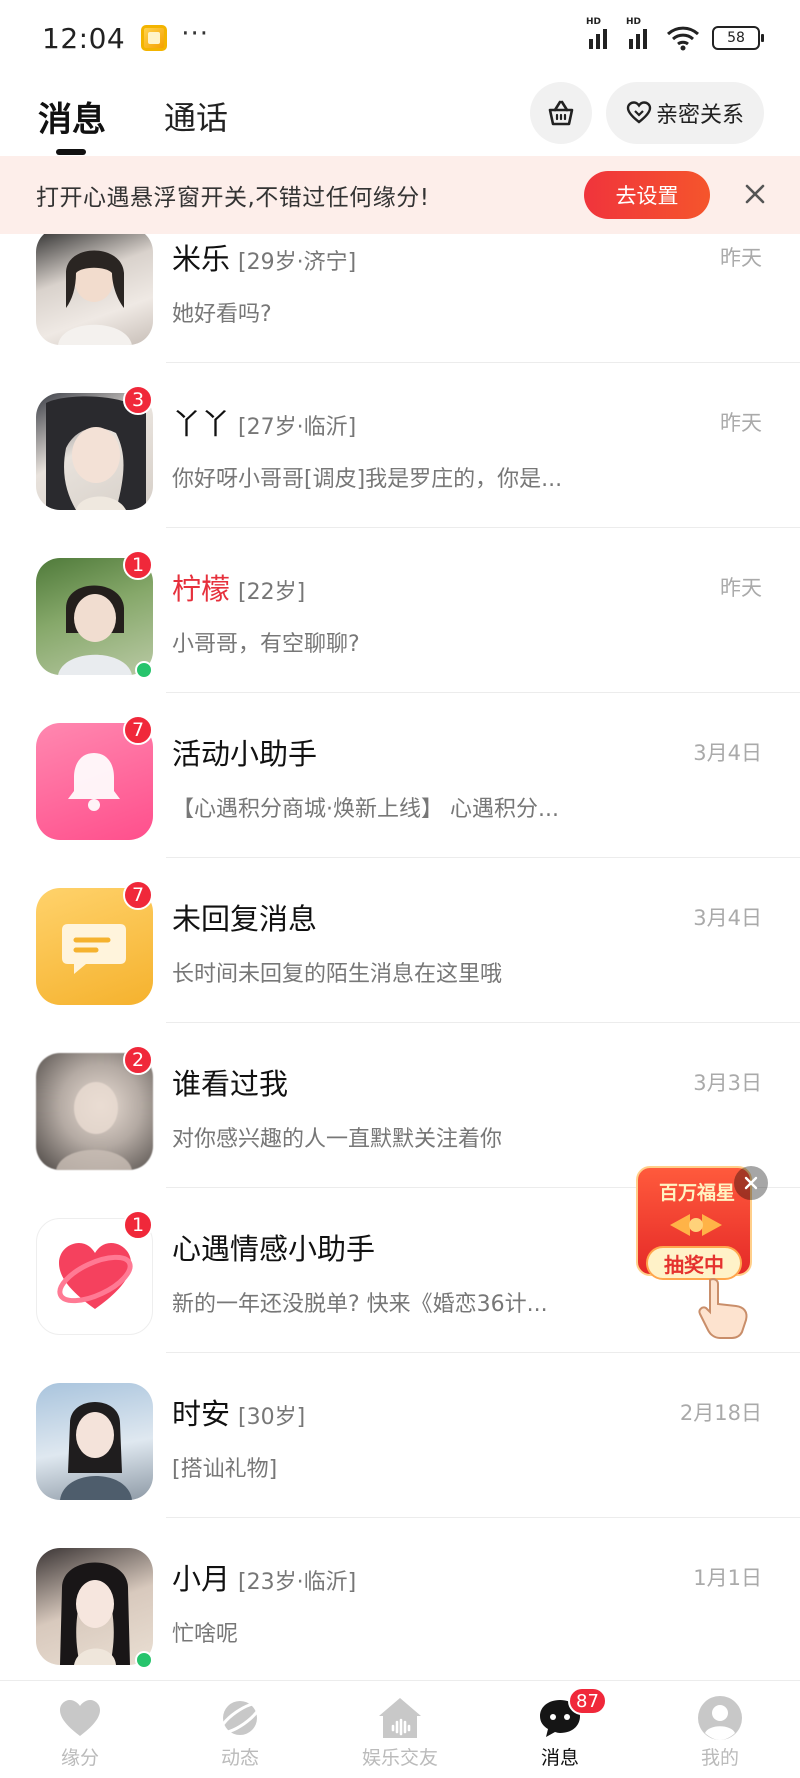  Describe the element at coordinates (559, 1758) in the screenshot. I see `nav-label: 消息` at that location.